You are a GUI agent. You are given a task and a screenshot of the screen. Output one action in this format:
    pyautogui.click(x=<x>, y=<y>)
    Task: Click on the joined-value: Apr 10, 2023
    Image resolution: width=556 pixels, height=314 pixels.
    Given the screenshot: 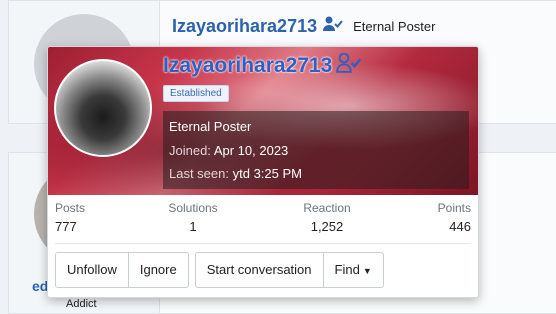 What is the action you would take?
    pyautogui.click(x=251, y=150)
    